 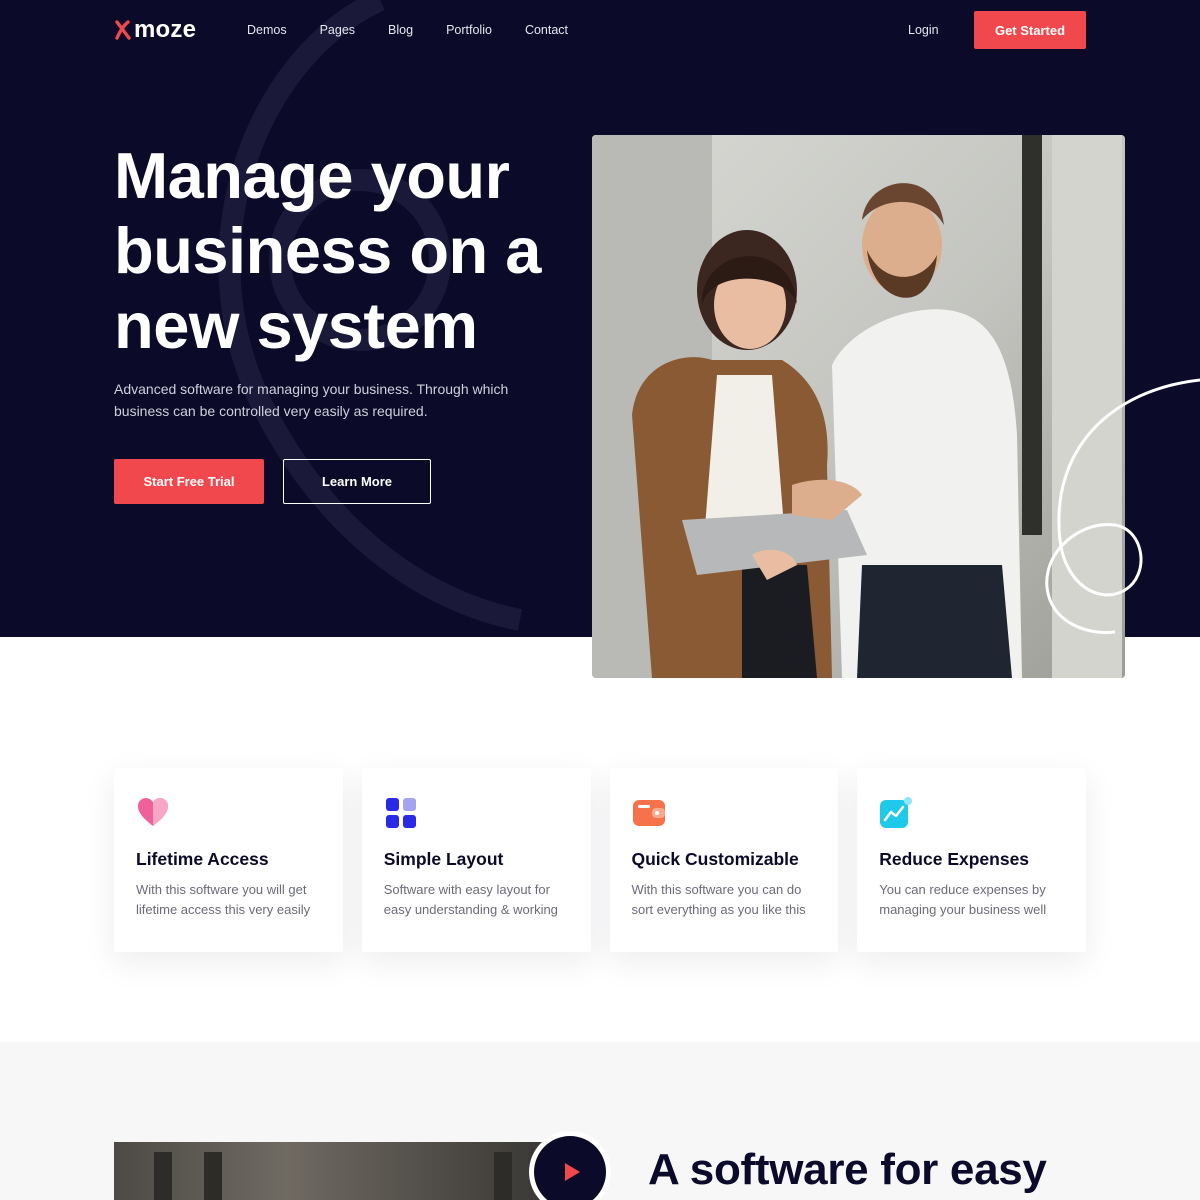 I want to click on feature-title: Lifetime Access, so click(x=202, y=859).